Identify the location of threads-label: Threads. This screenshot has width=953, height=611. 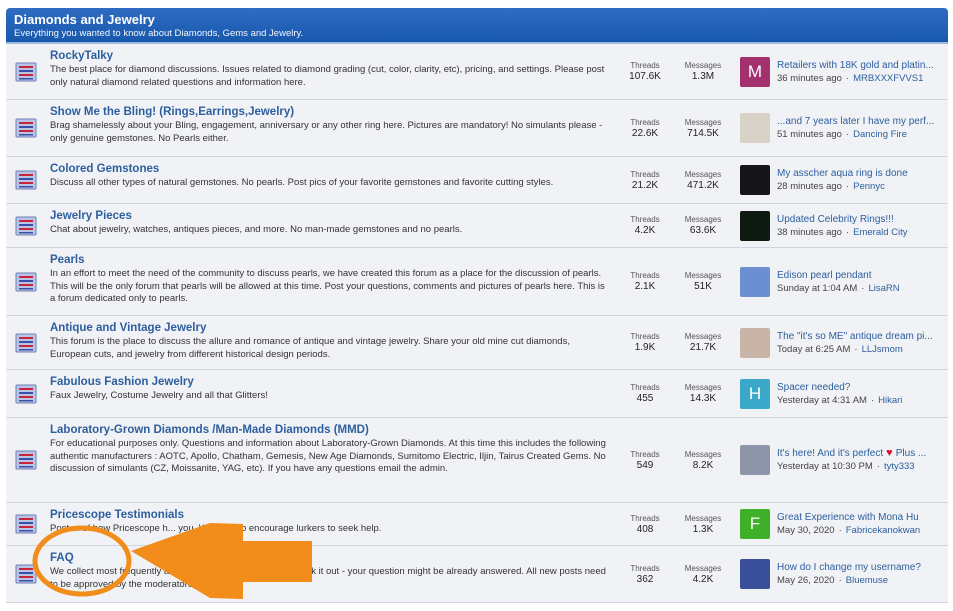
(645, 275).